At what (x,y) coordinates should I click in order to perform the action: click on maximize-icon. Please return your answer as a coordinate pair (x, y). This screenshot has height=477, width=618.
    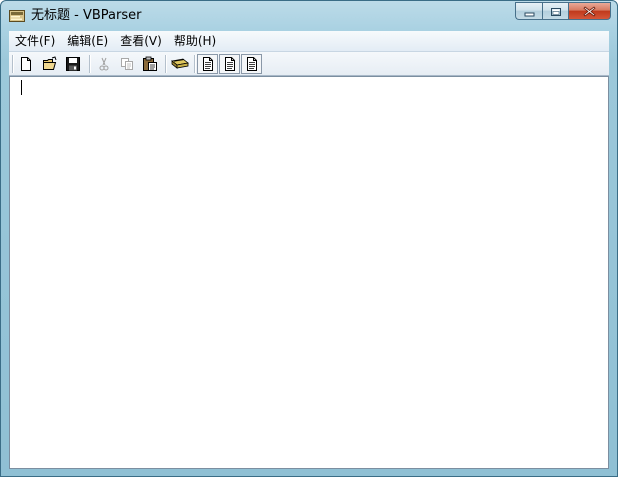
    Looking at the image, I should click on (556, 11).